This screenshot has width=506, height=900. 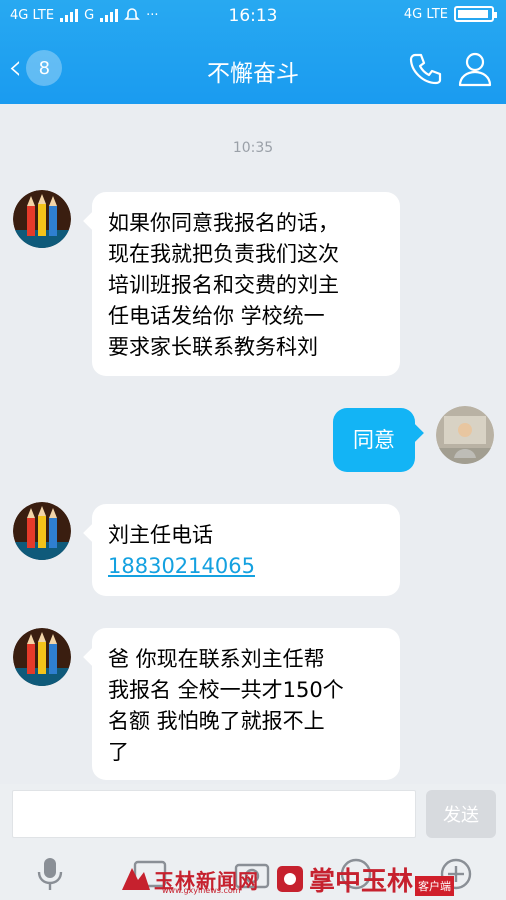 I want to click on message-line: 任电话发给你 学校统一, so click(x=216, y=316).